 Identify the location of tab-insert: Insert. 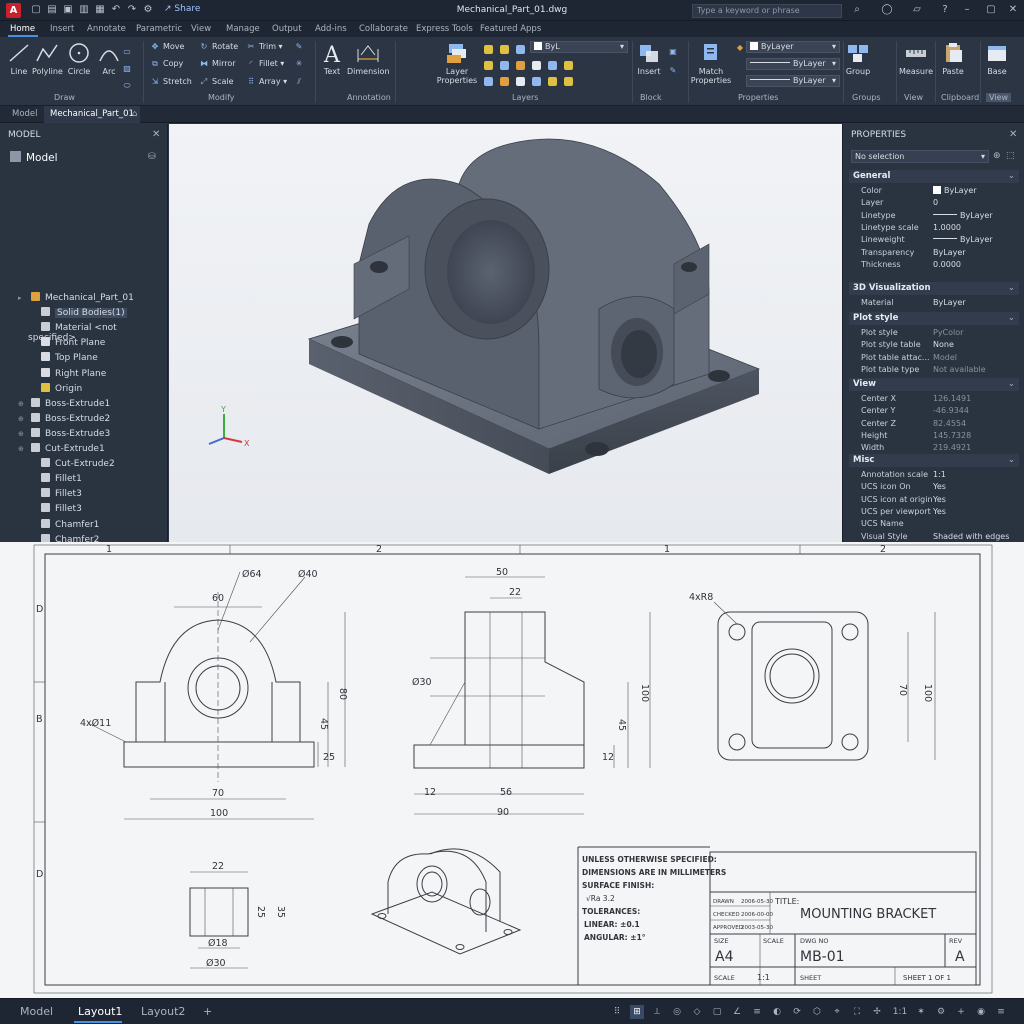
(62, 29).